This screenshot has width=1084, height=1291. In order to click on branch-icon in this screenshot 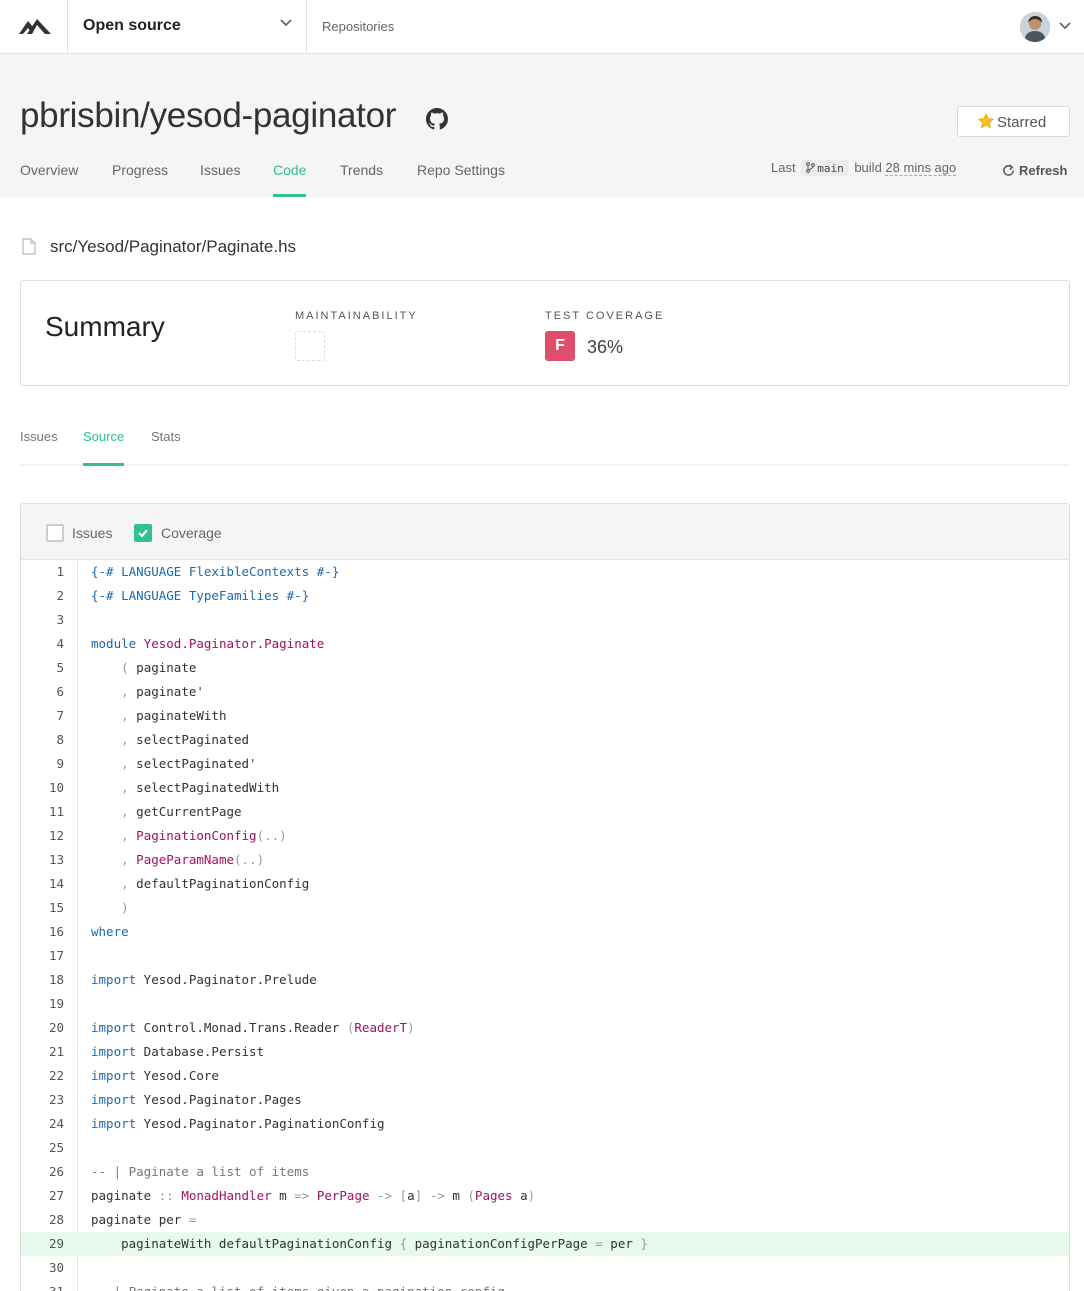, I will do `click(811, 167)`.